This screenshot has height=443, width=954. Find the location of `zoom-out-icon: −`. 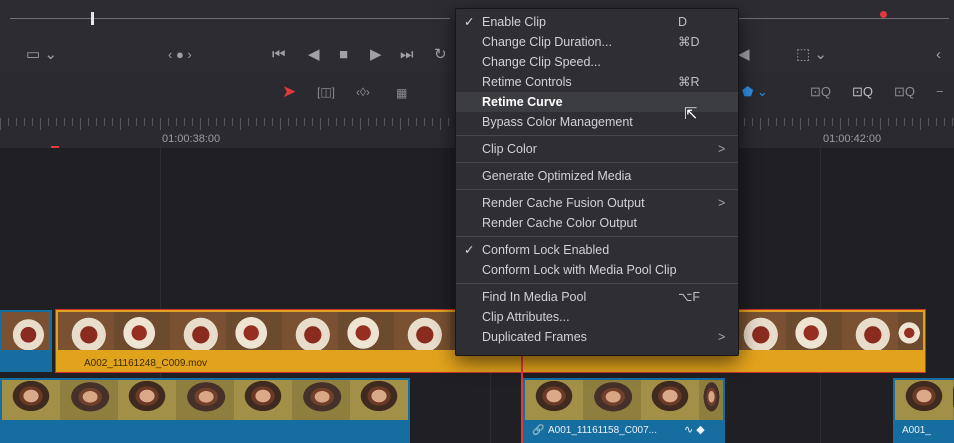

zoom-out-icon: − is located at coordinates (940, 91).